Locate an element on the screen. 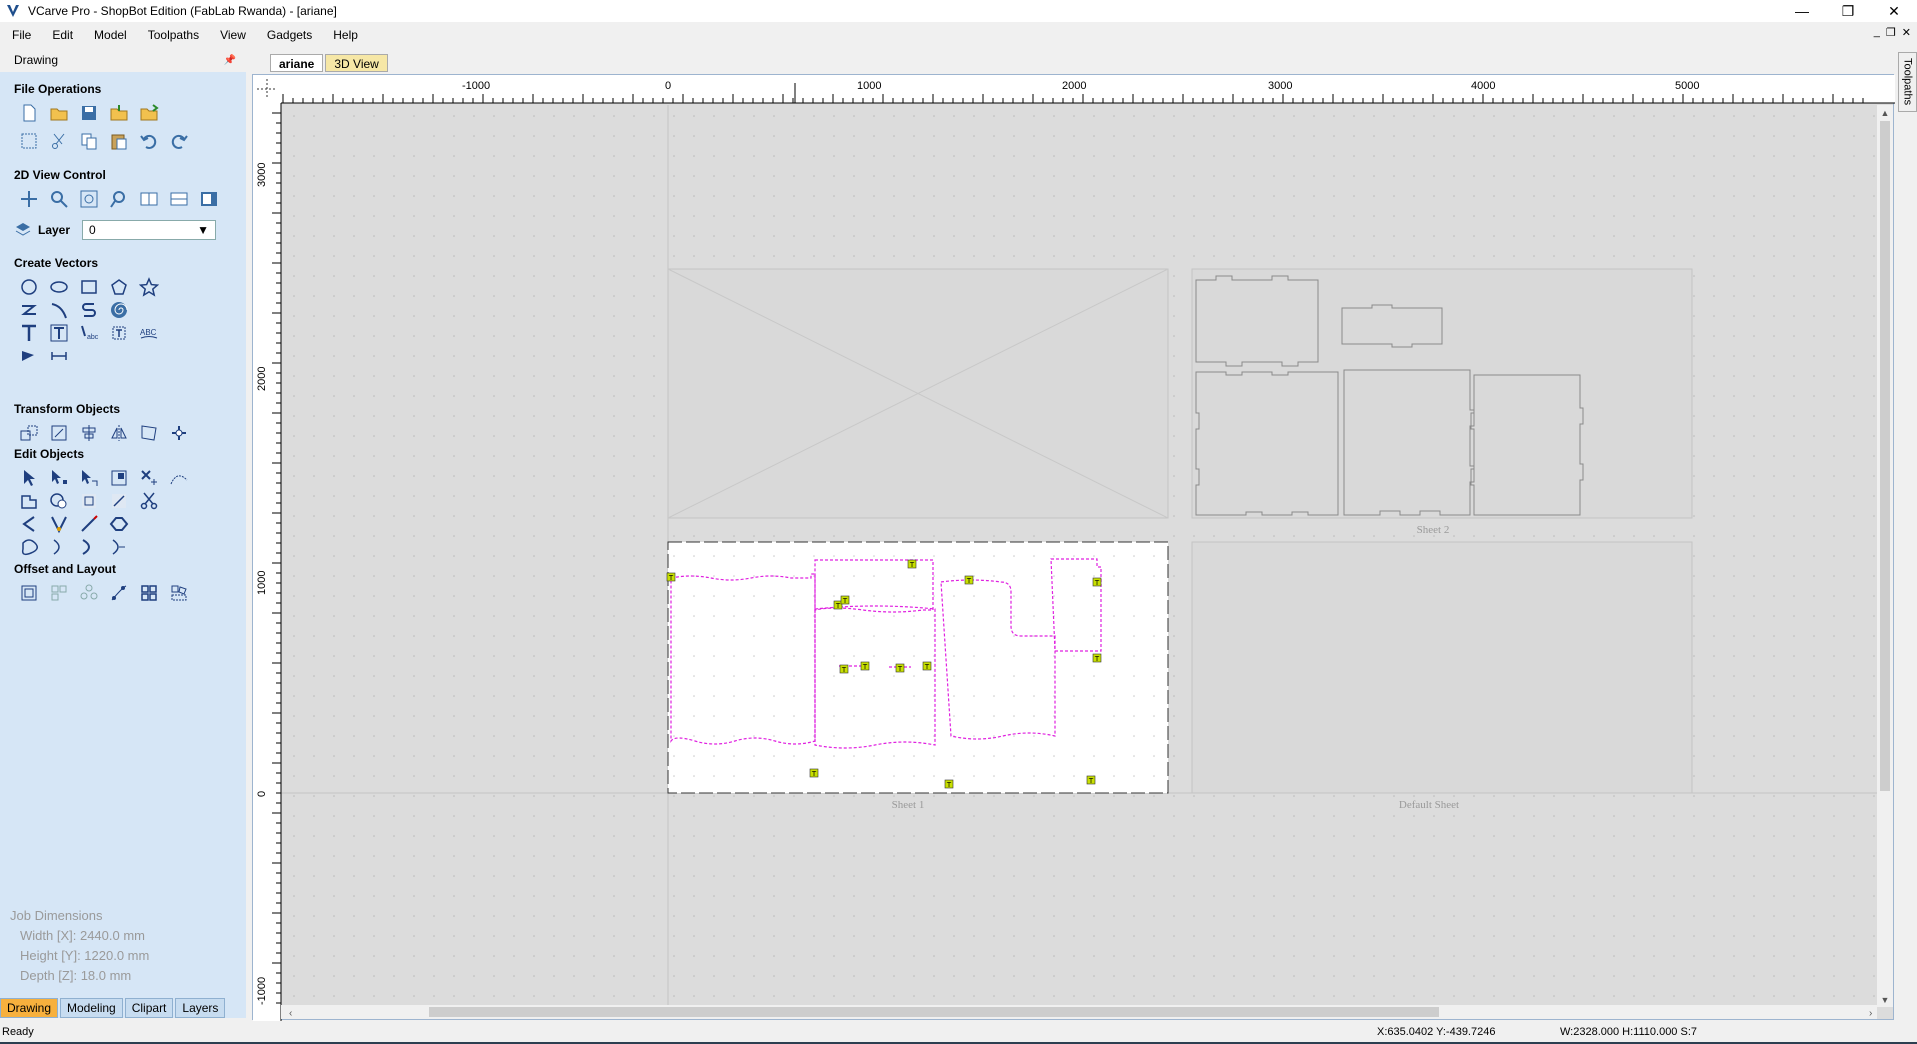 Image resolution: width=1917 pixels, height=1044 pixels. marker-10: T is located at coordinates (927, 666).